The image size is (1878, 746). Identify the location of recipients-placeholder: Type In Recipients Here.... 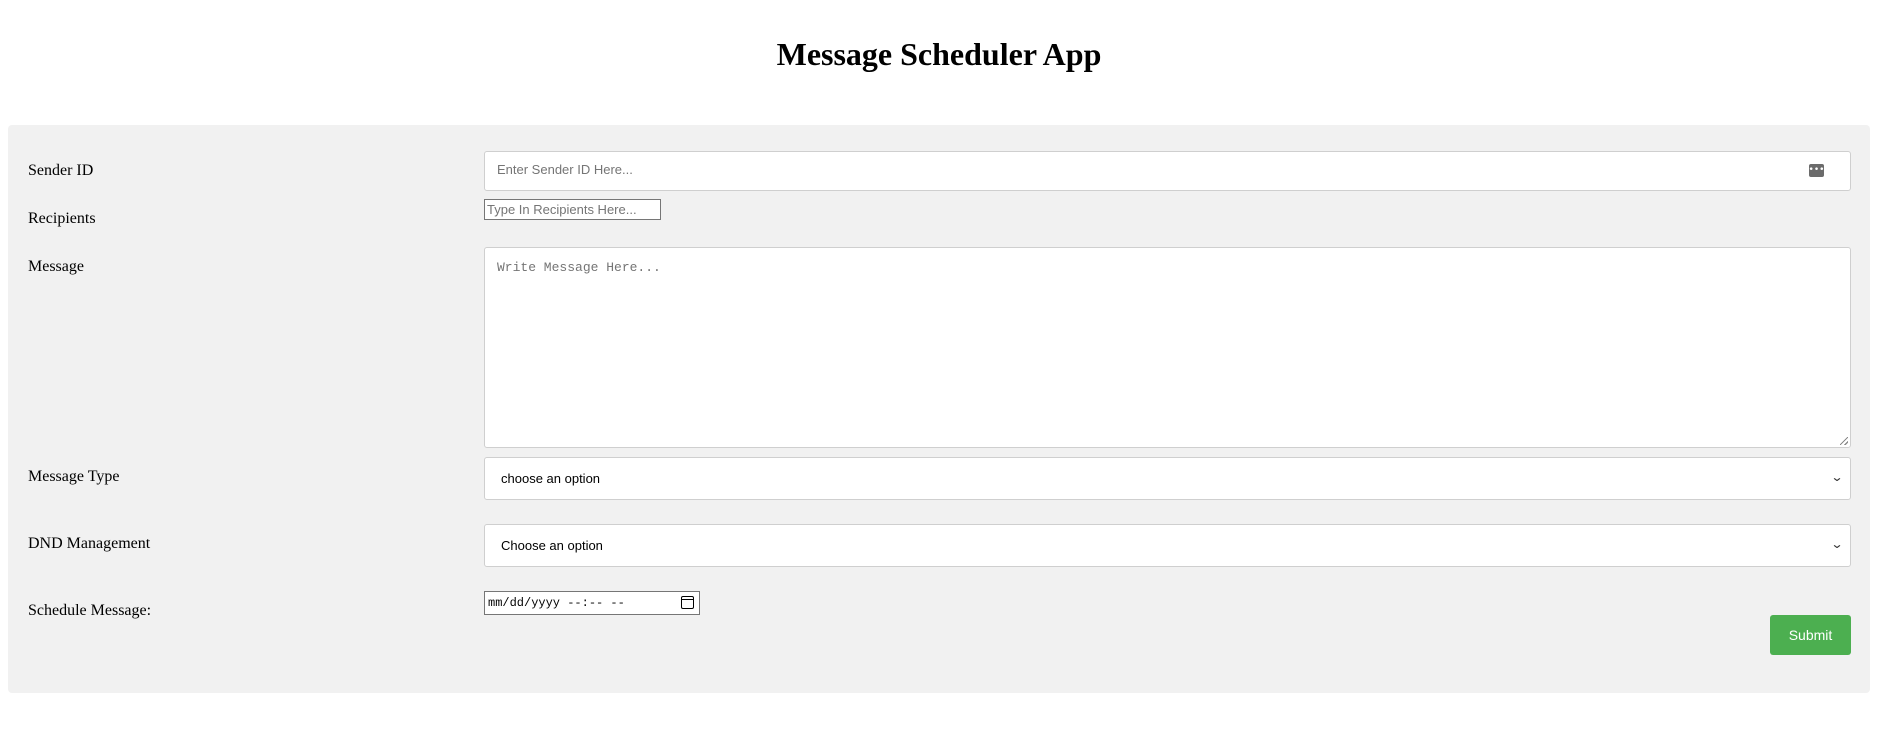
(562, 209).